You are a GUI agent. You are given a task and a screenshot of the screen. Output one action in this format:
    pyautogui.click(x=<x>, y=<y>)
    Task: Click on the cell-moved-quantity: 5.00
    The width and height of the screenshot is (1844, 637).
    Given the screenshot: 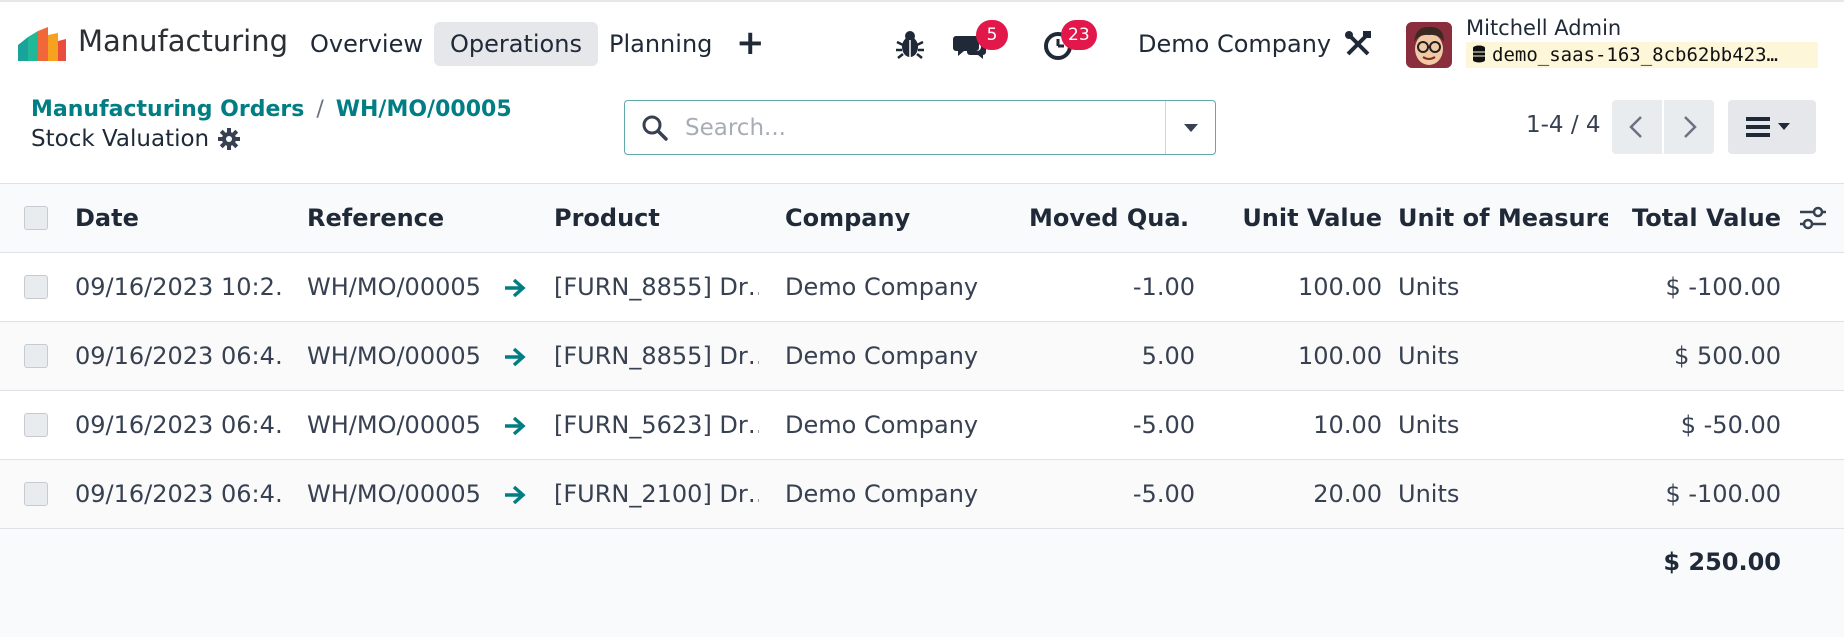 What is the action you would take?
    pyautogui.click(x=1168, y=356)
    